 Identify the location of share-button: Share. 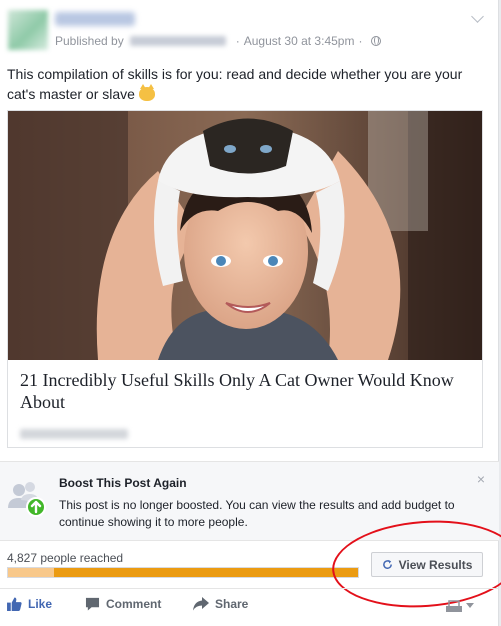
(220, 604).